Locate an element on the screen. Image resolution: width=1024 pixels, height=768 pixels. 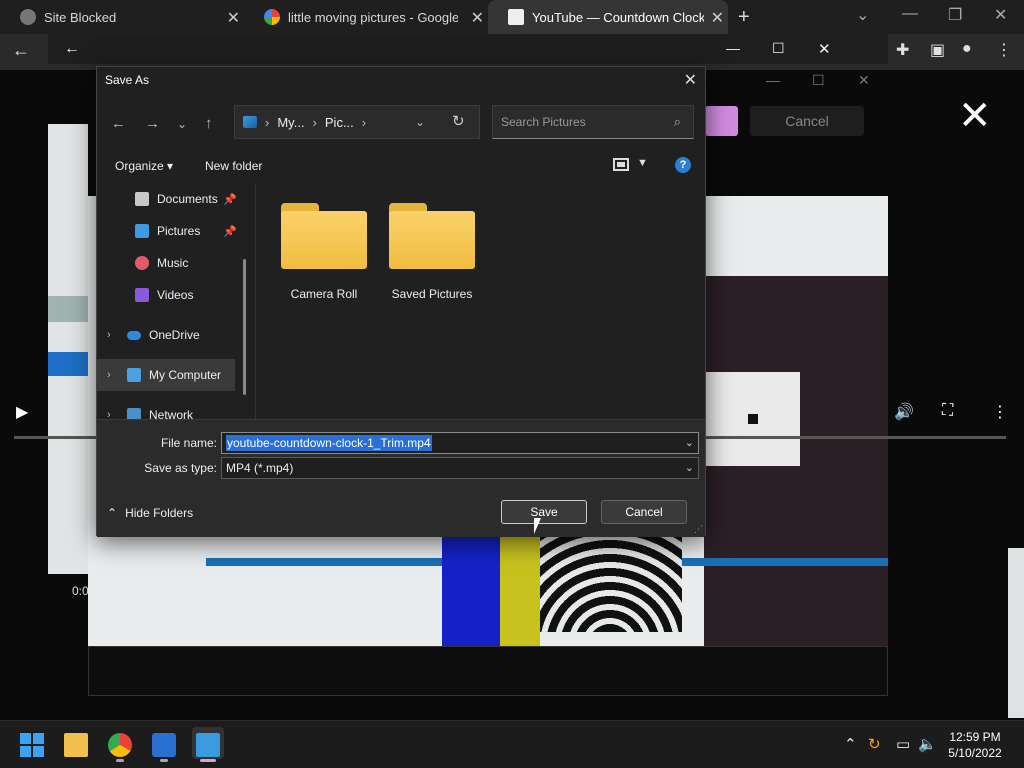
dialog-title: Save As is located at coordinates (127, 80).